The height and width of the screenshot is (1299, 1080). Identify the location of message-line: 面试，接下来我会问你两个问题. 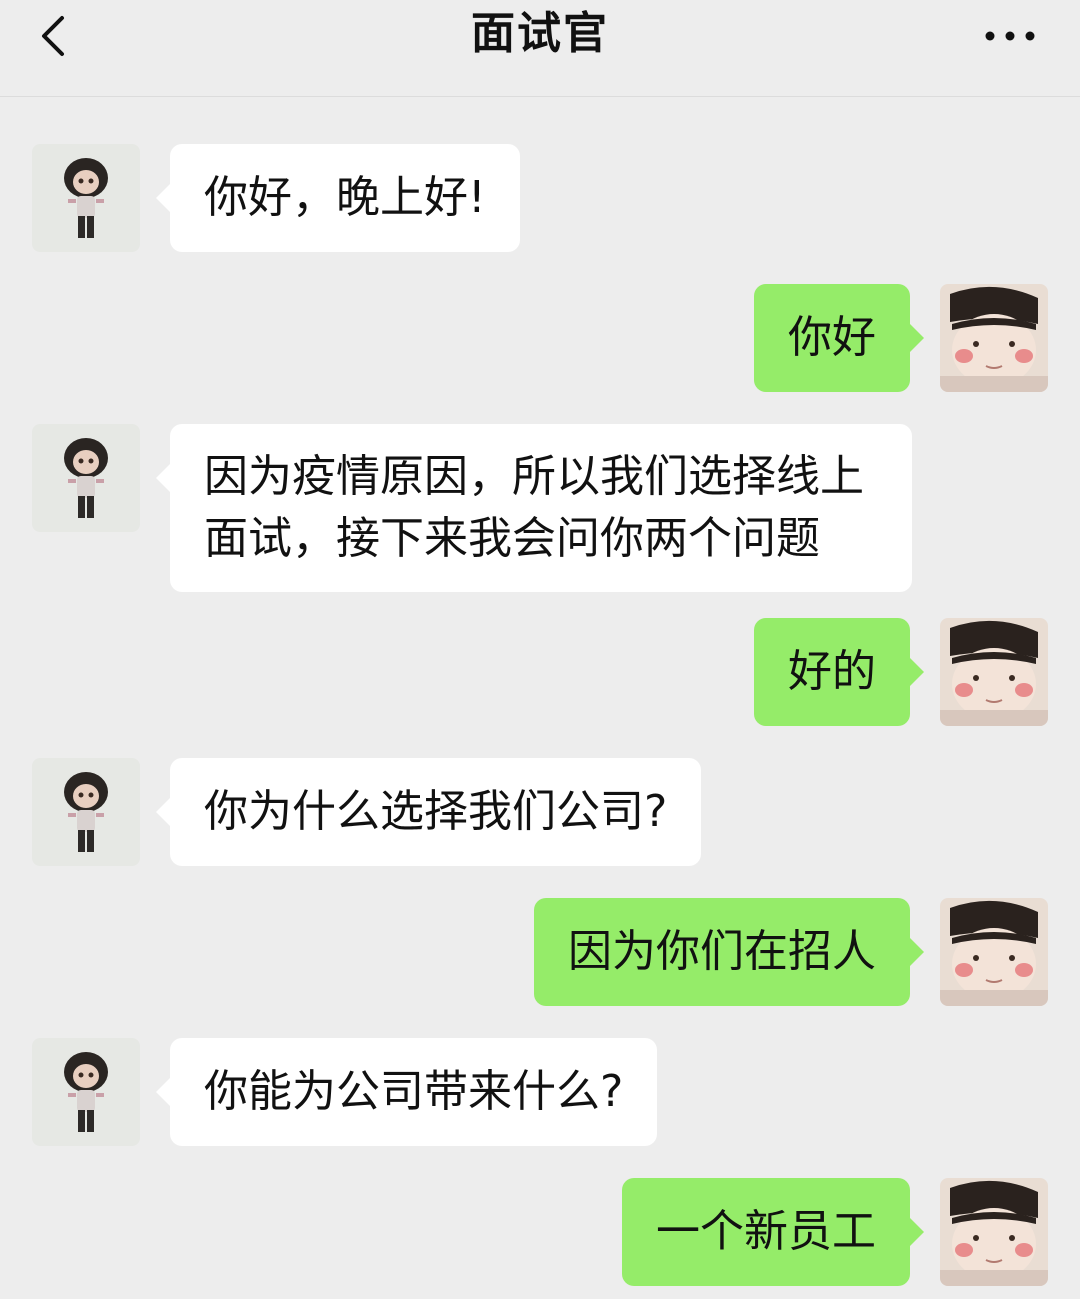
(512, 538).